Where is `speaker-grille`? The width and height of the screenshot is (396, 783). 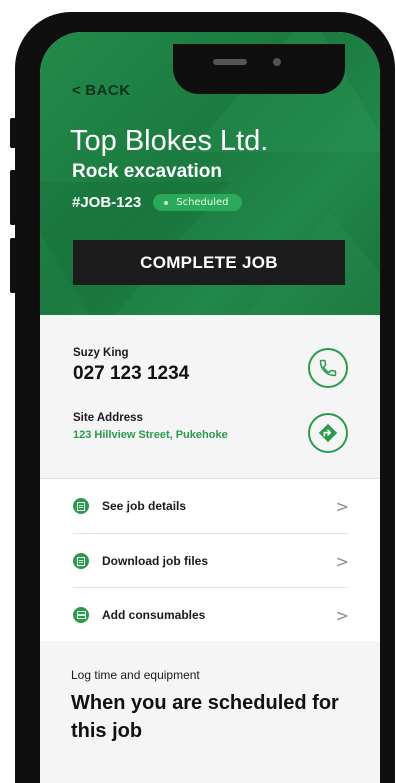 speaker-grille is located at coordinates (230, 62).